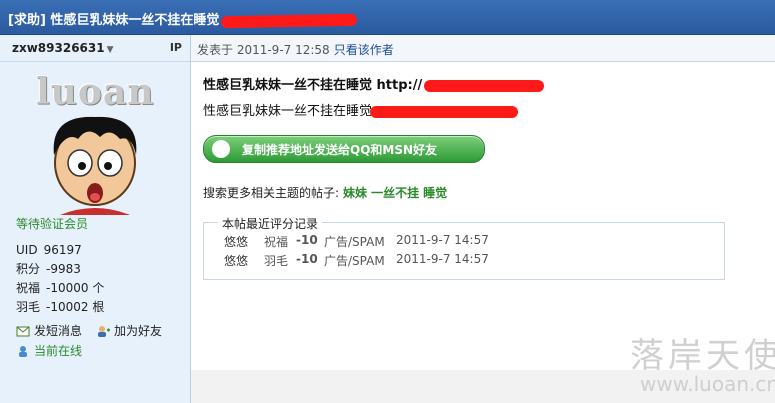 The image size is (775, 403). Describe the element at coordinates (75, 288) in the screenshot. I see `stat-value: -10000 个` at that location.